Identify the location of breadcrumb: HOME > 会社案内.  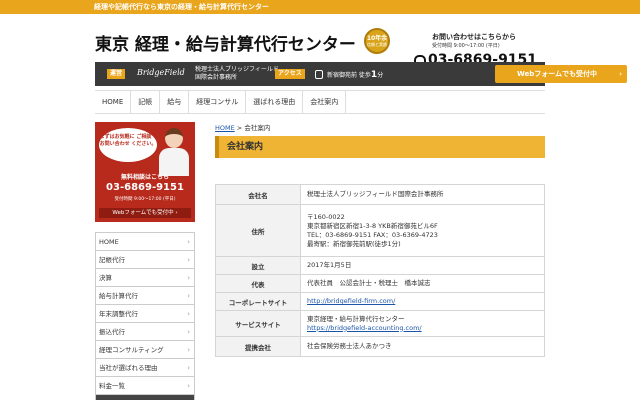
(380, 128).